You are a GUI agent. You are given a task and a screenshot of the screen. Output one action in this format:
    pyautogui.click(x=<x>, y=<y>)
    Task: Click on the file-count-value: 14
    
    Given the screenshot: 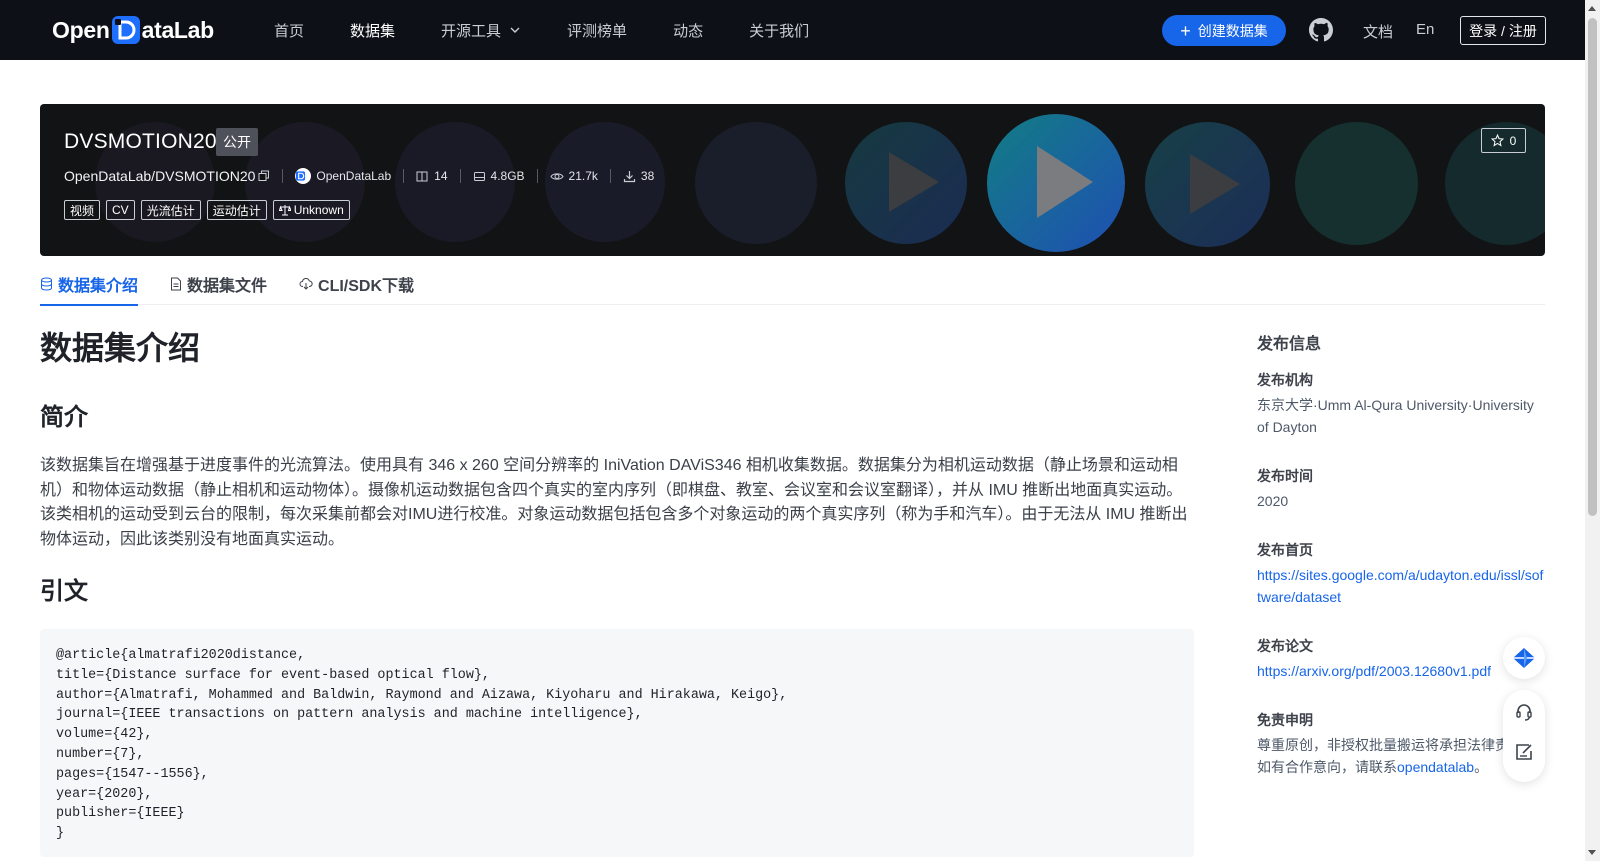 What is the action you would take?
    pyautogui.click(x=441, y=176)
    